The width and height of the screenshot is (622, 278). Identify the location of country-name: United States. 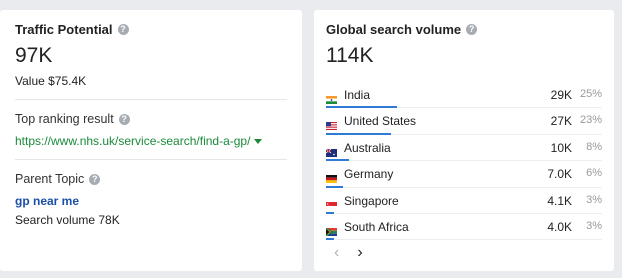
(380, 121).